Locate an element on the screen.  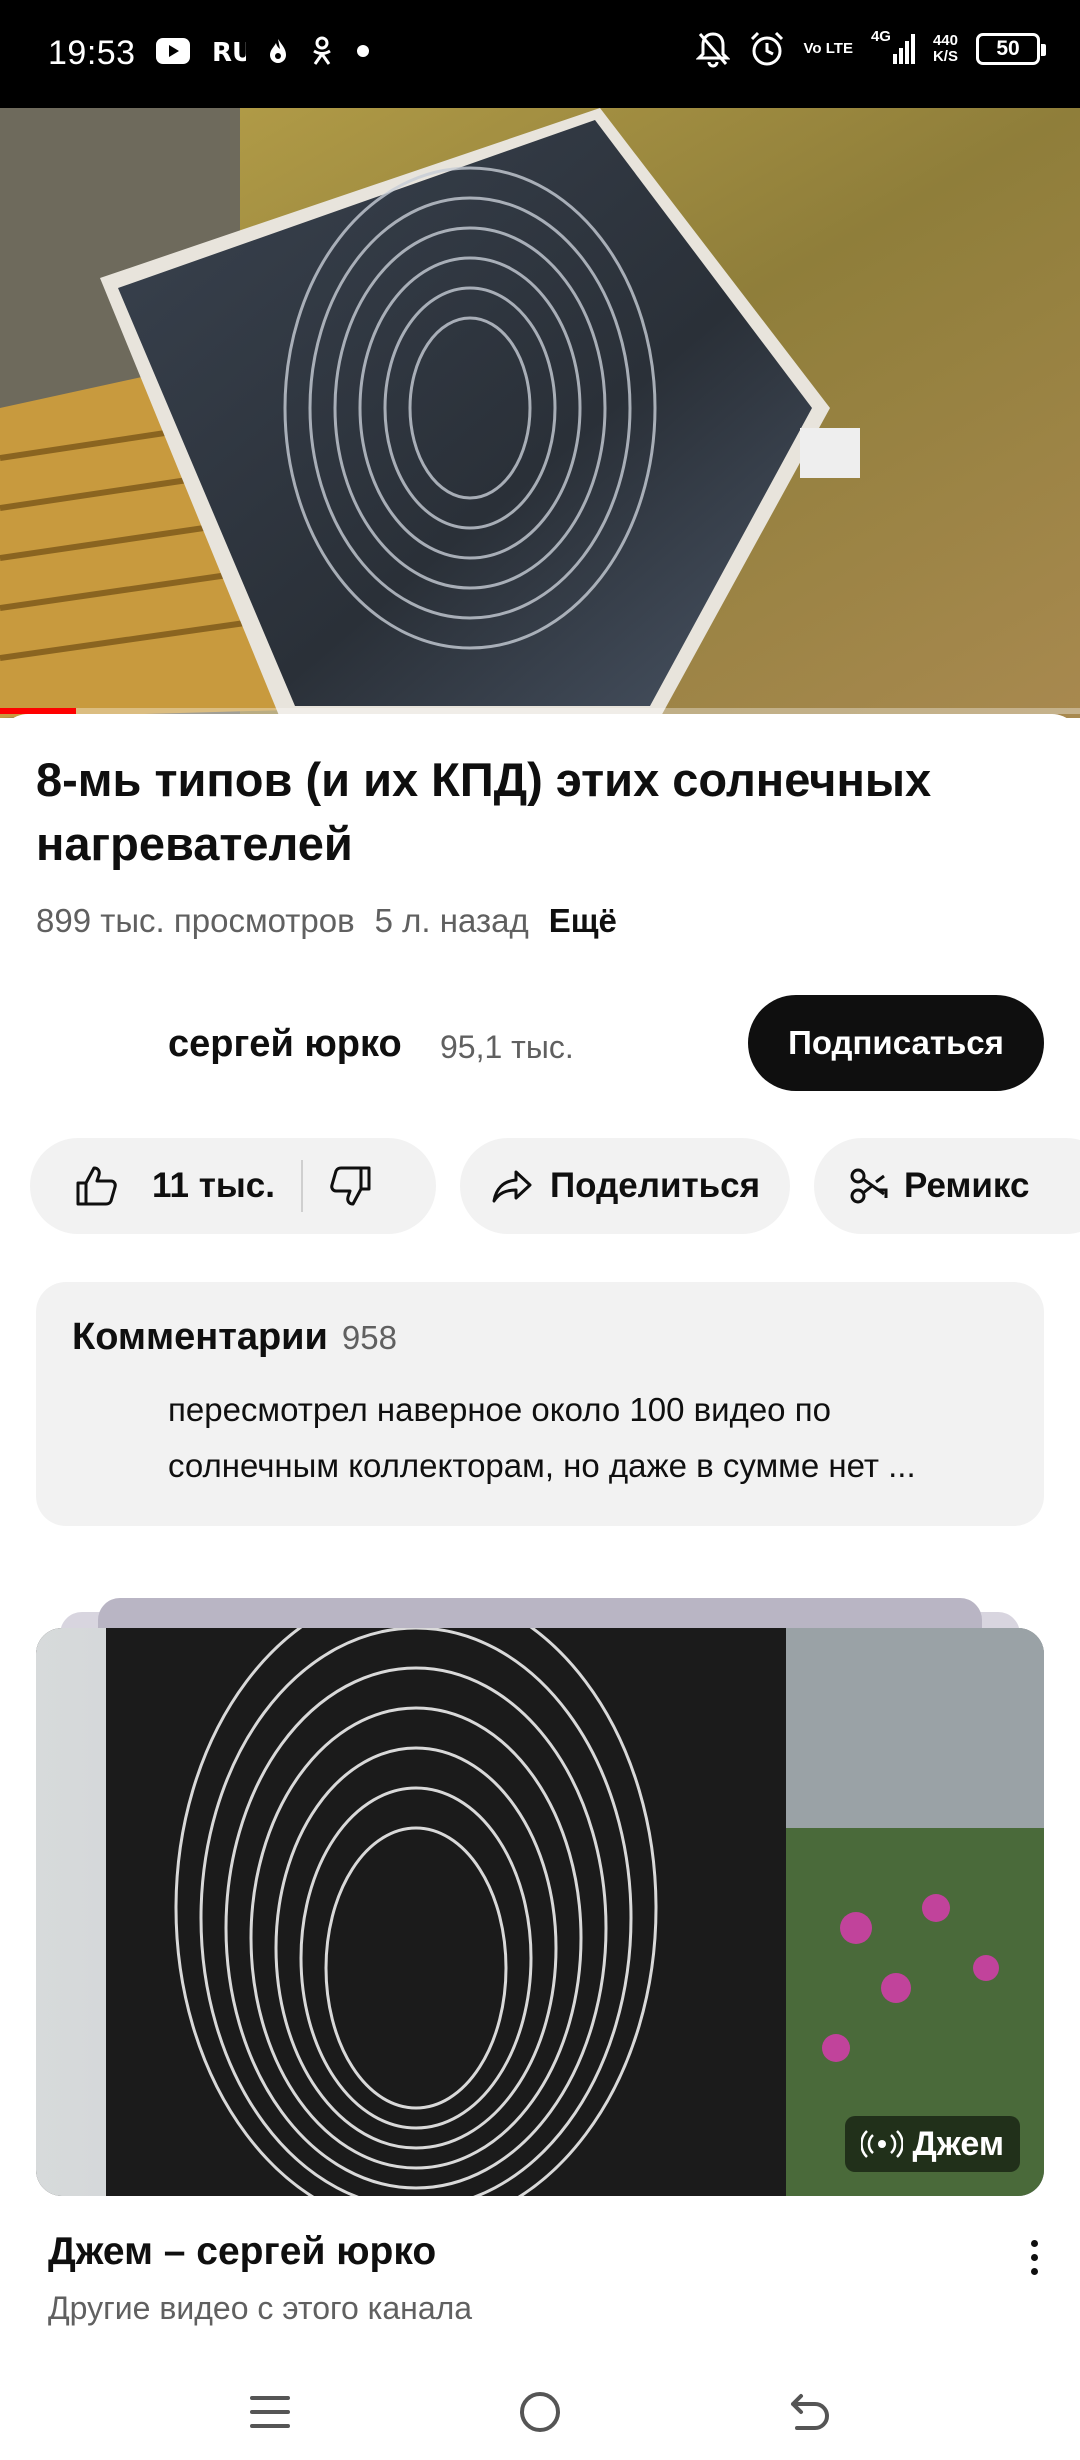
subscriber-count: 95,1 тыс. is located at coordinates (507, 1047).